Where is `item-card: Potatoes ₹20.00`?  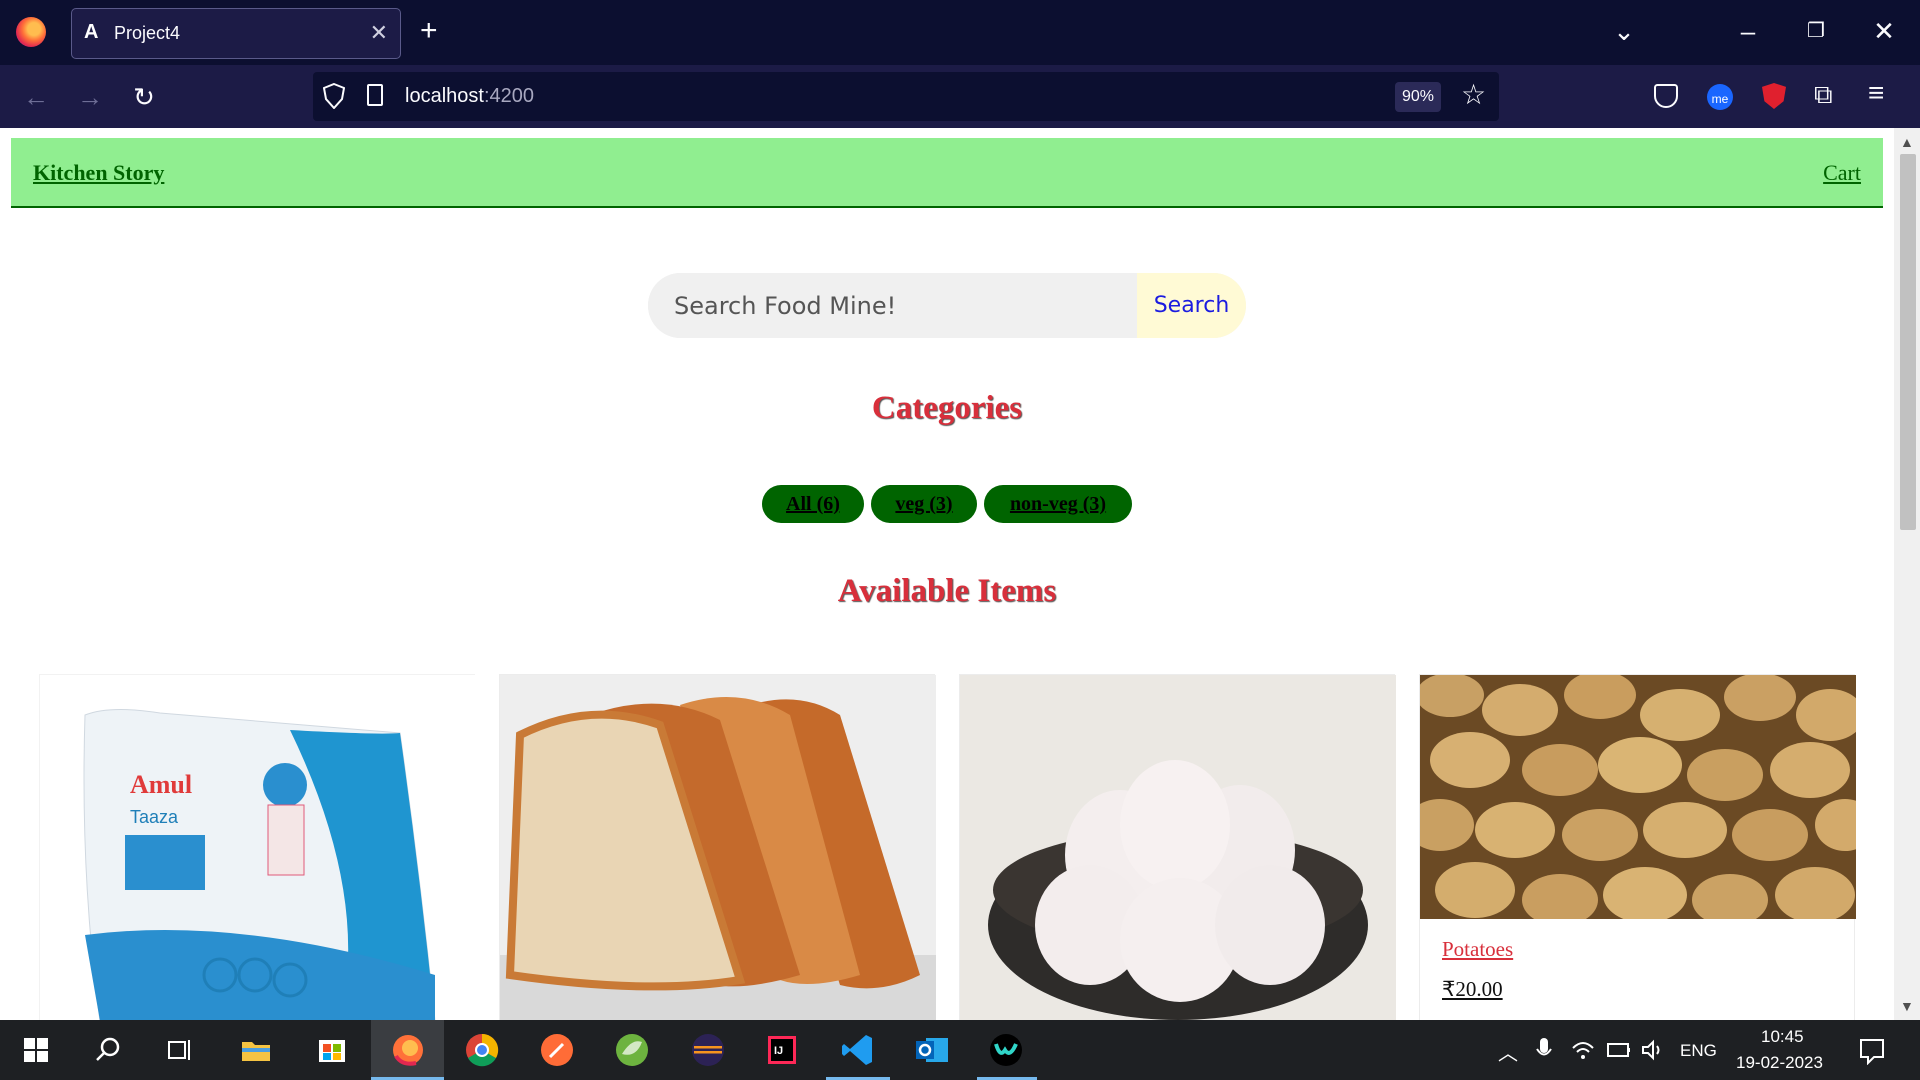 item-card: Potatoes ₹20.00 is located at coordinates (1637, 847).